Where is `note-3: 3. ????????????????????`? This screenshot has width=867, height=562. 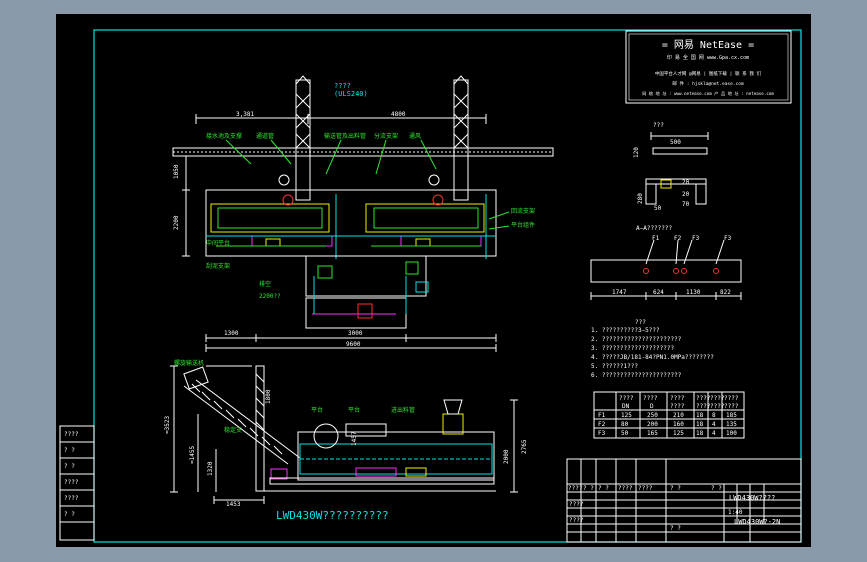 note-3: 3. ???????????????????? is located at coordinates (632, 348).